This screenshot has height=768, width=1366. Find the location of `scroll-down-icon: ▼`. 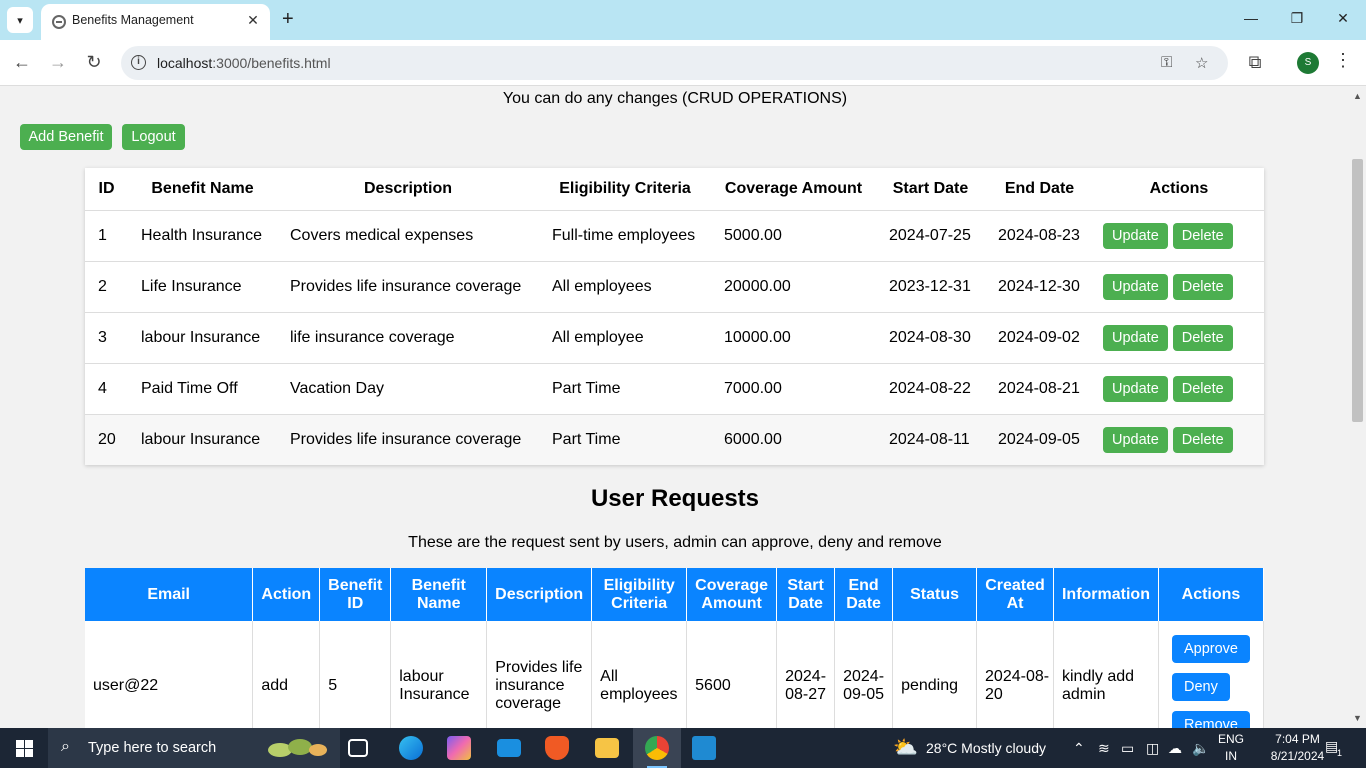

scroll-down-icon: ▼ is located at coordinates (1357, 718).